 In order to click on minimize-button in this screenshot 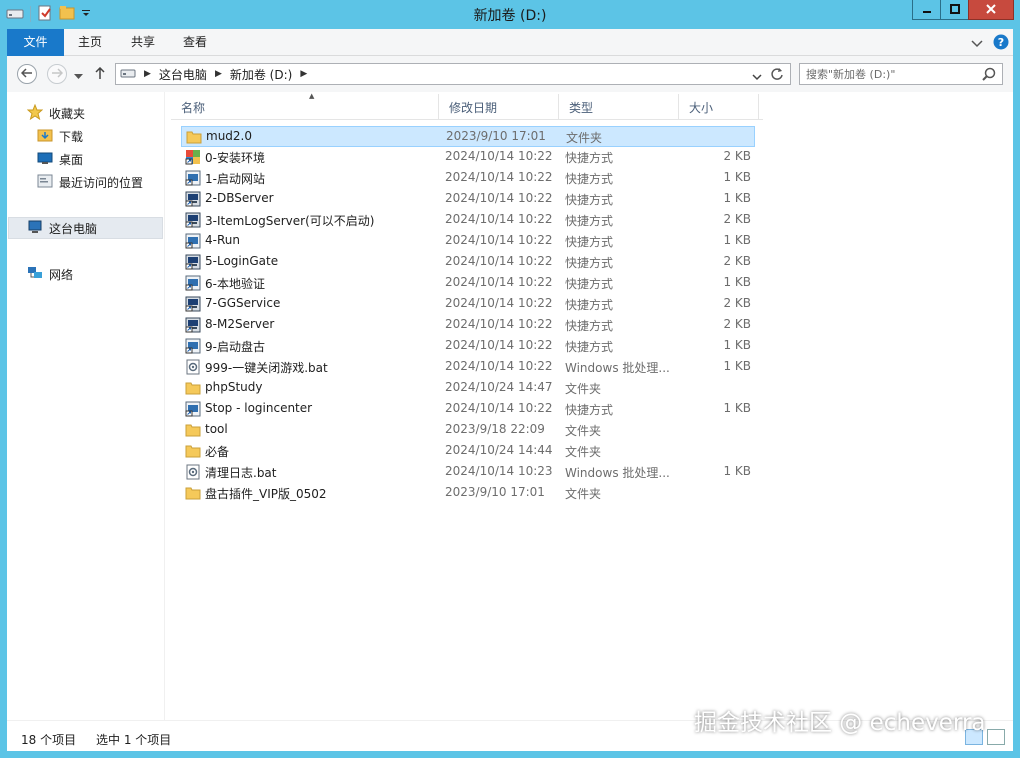, I will do `click(926, 10)`.